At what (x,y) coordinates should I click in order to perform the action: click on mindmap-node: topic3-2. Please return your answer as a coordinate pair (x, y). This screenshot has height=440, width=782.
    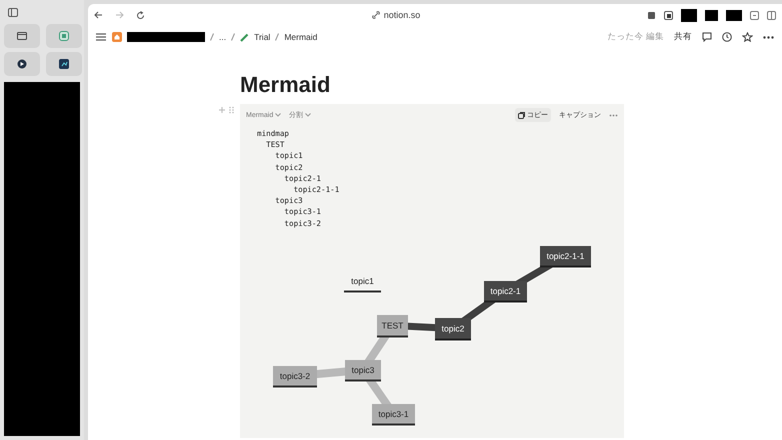
    Looking at the image, I should click on (295, 377).